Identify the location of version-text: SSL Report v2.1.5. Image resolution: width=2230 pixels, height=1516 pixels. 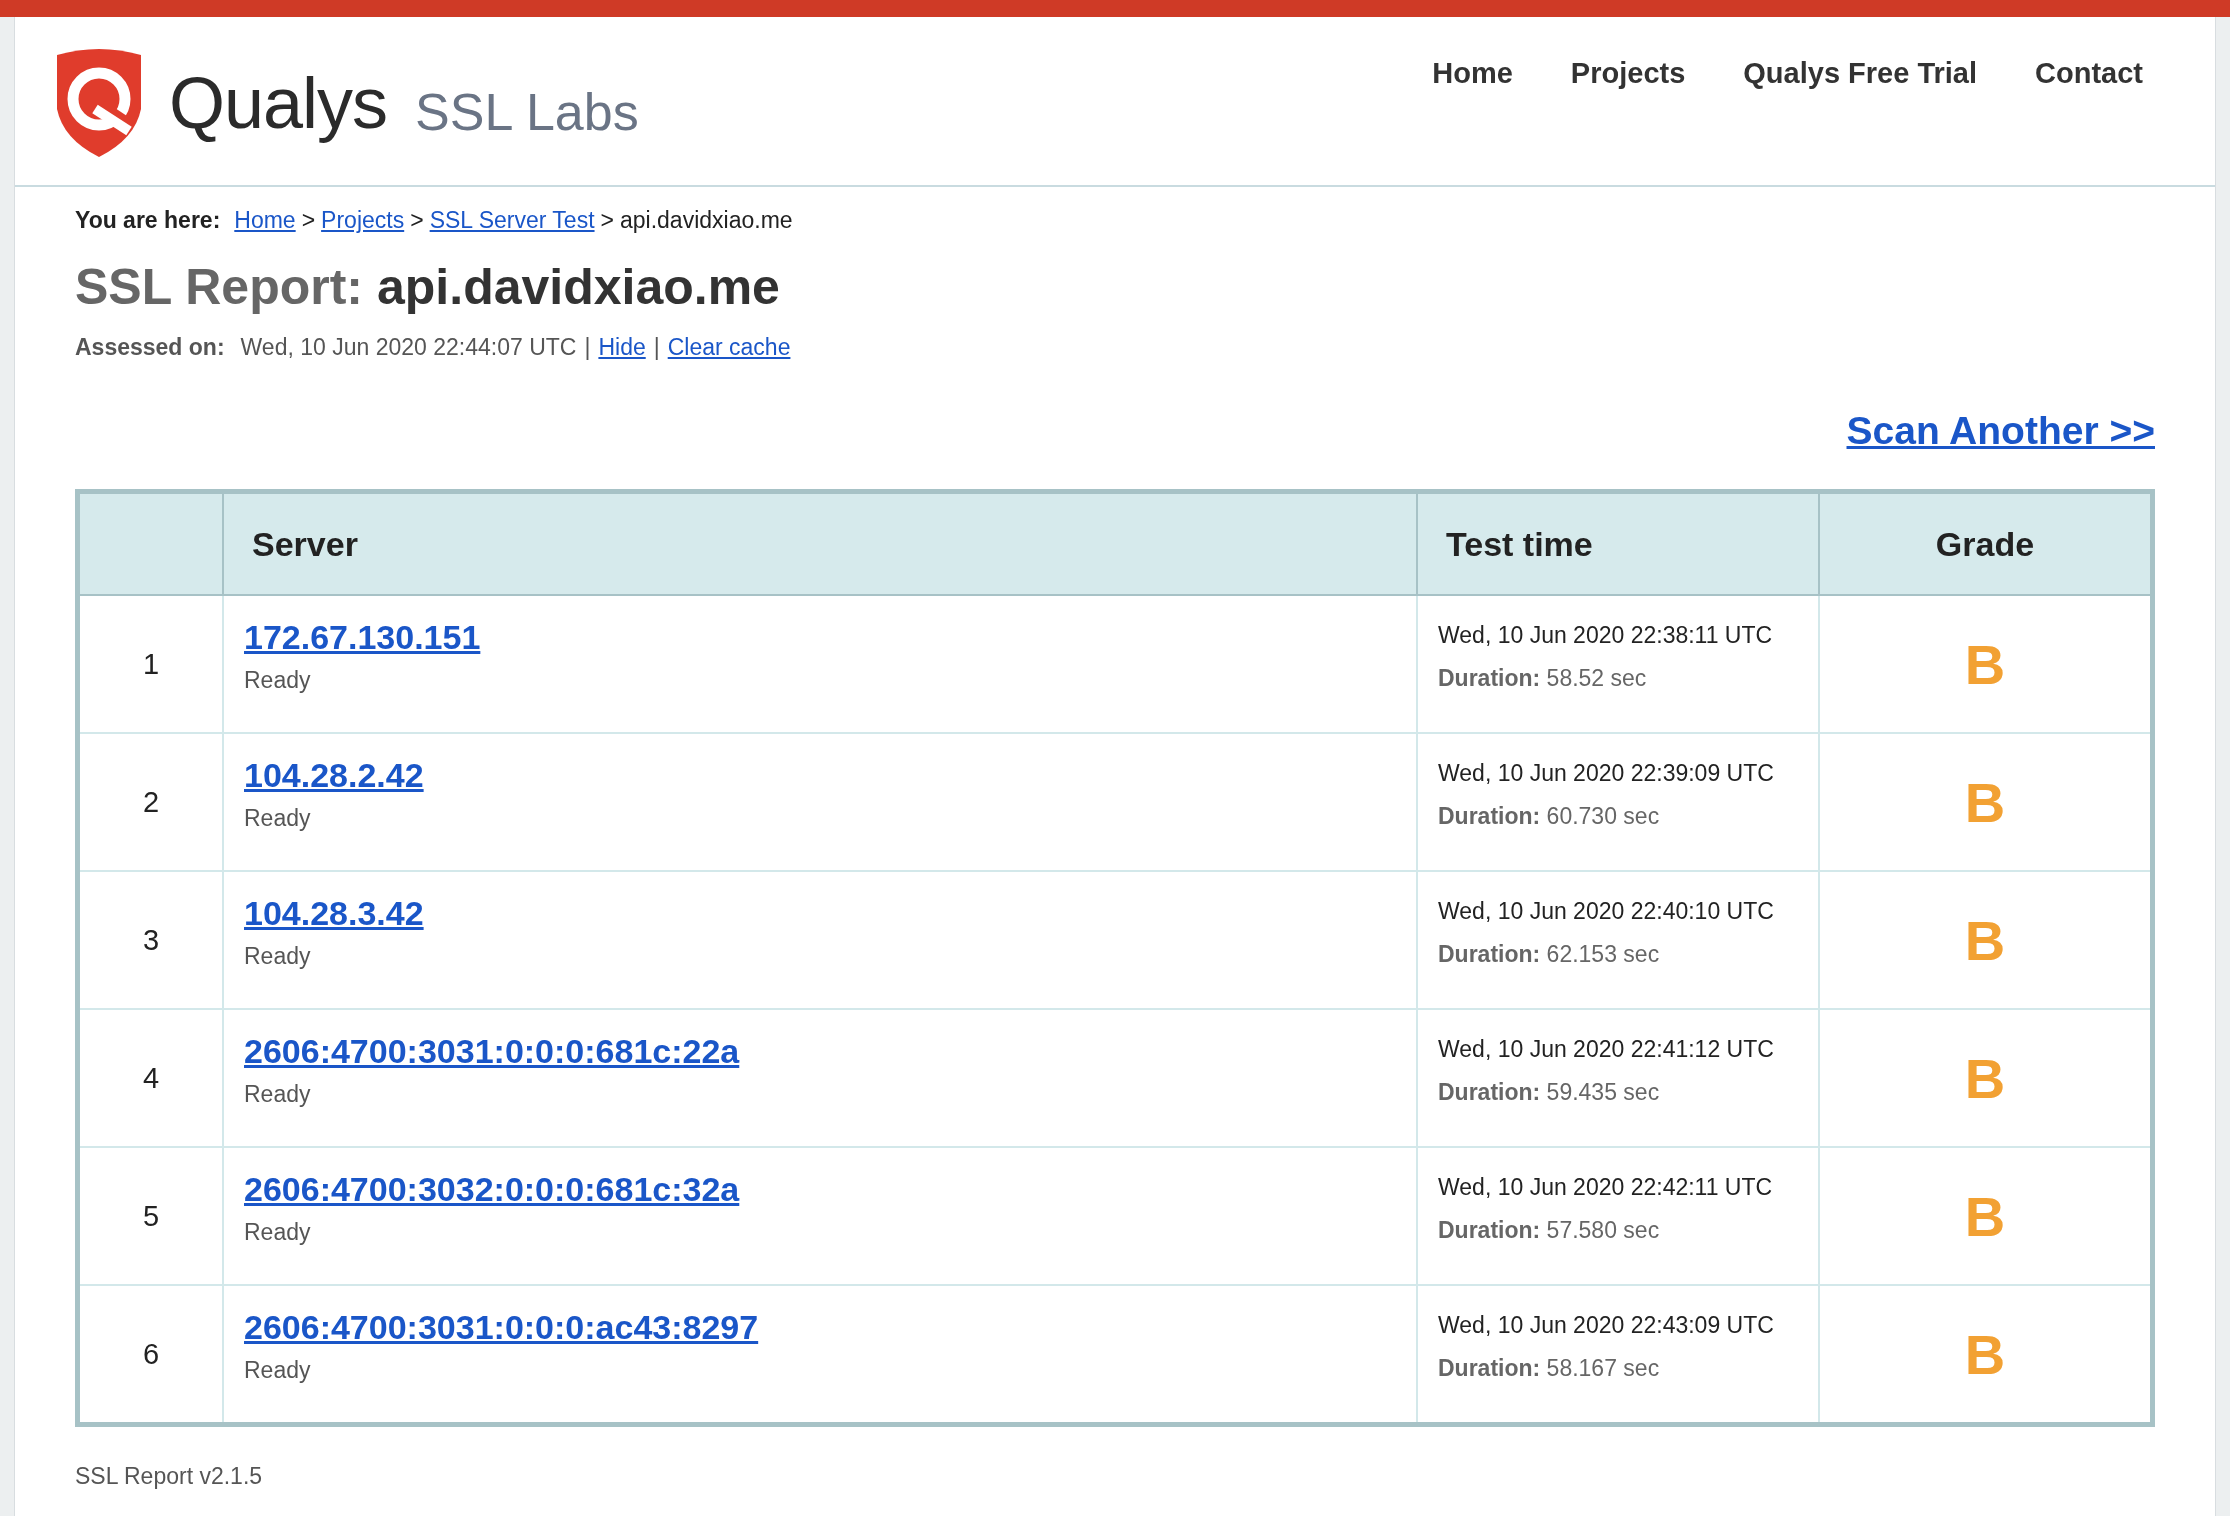
(169, 1476).